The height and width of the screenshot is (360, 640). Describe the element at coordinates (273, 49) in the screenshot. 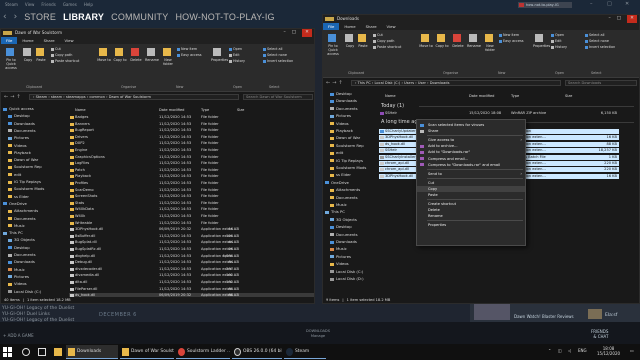

I see `select-all-button: Select all` at that location.